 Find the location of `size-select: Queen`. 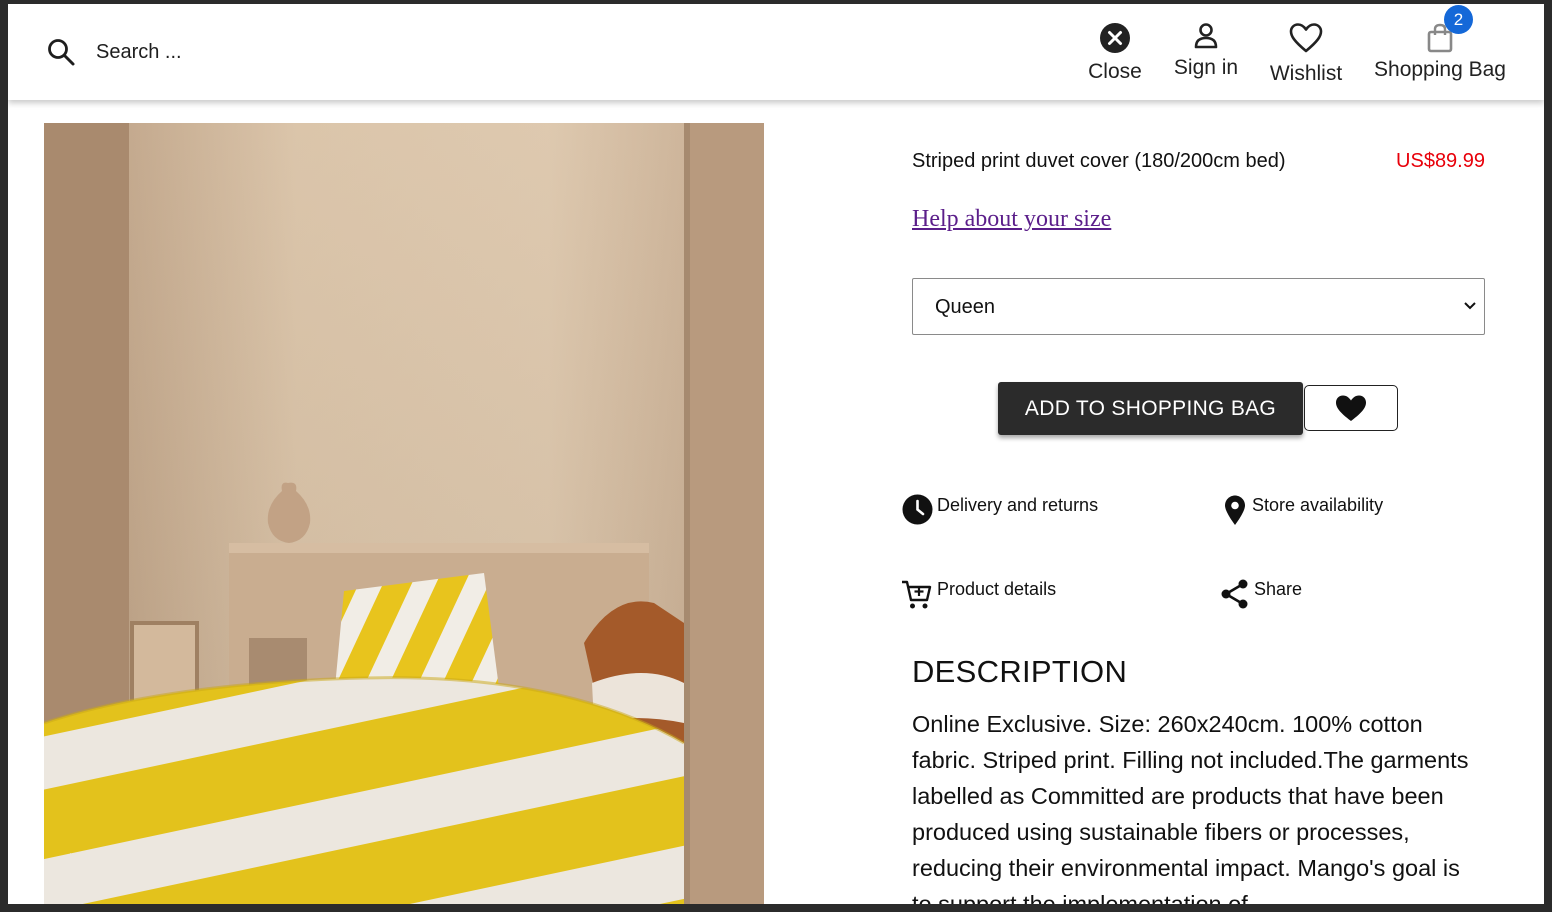

size-select: Queen is located at coordinates (1198, 306).